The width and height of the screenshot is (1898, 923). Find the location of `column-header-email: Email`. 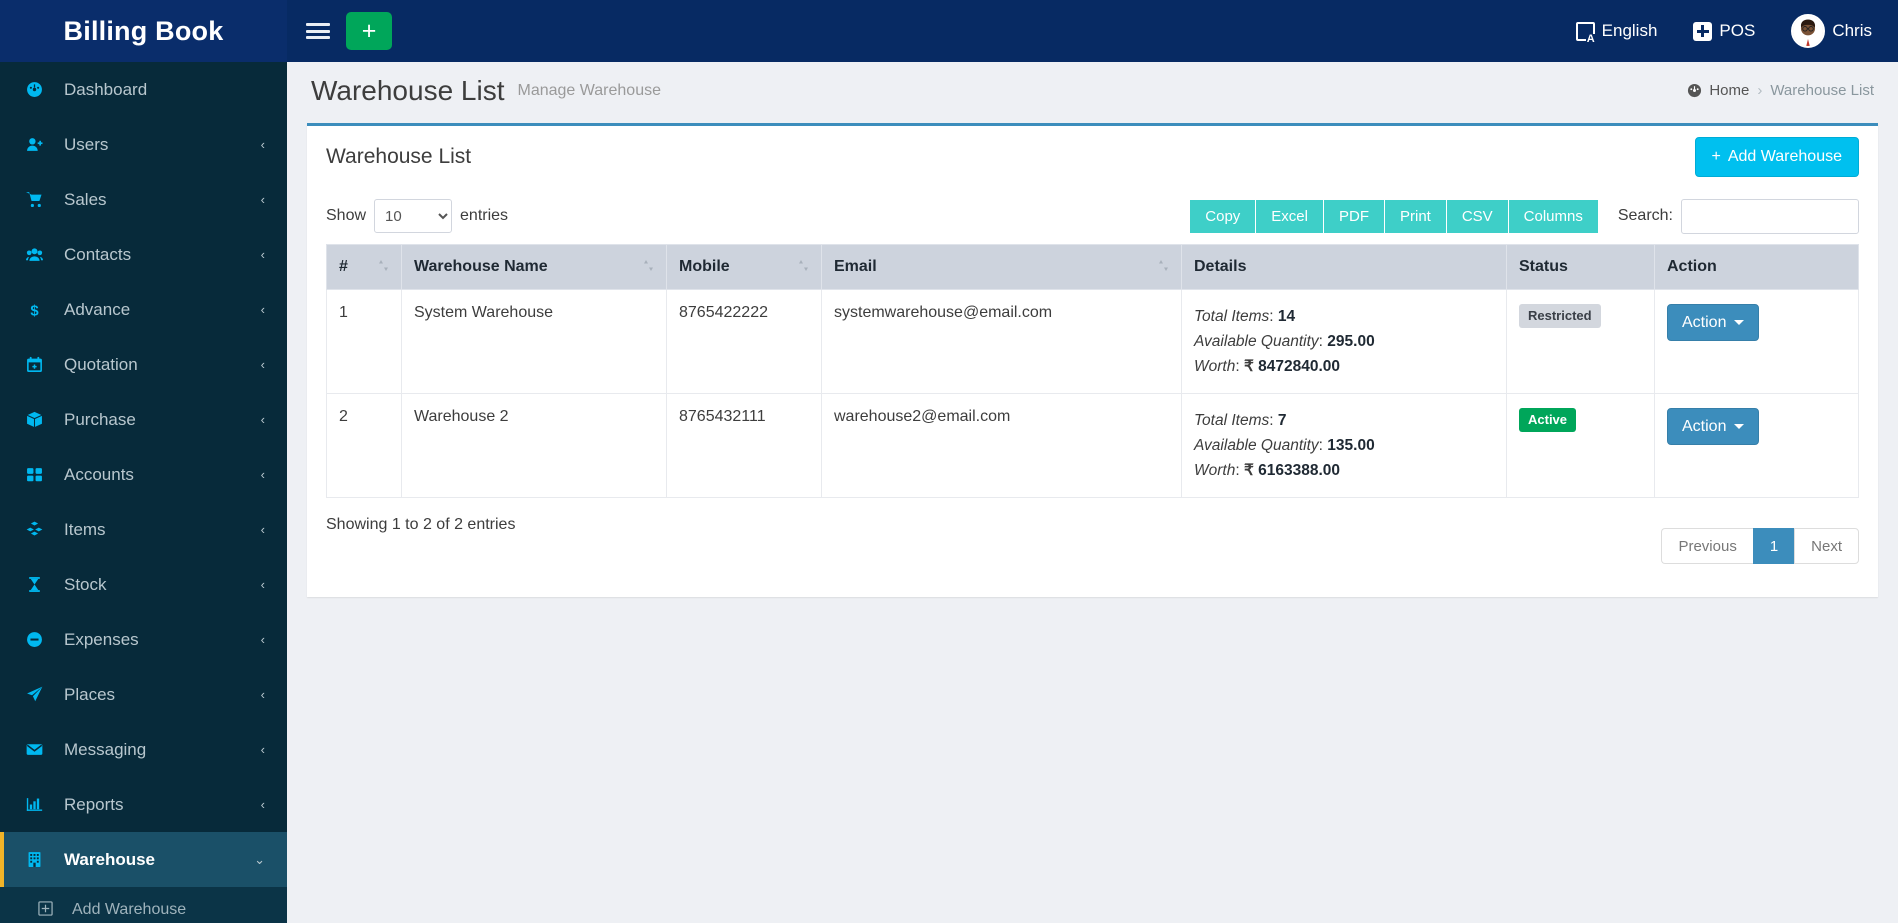

column-header-email: Email is located at coordinates (1001, 267).